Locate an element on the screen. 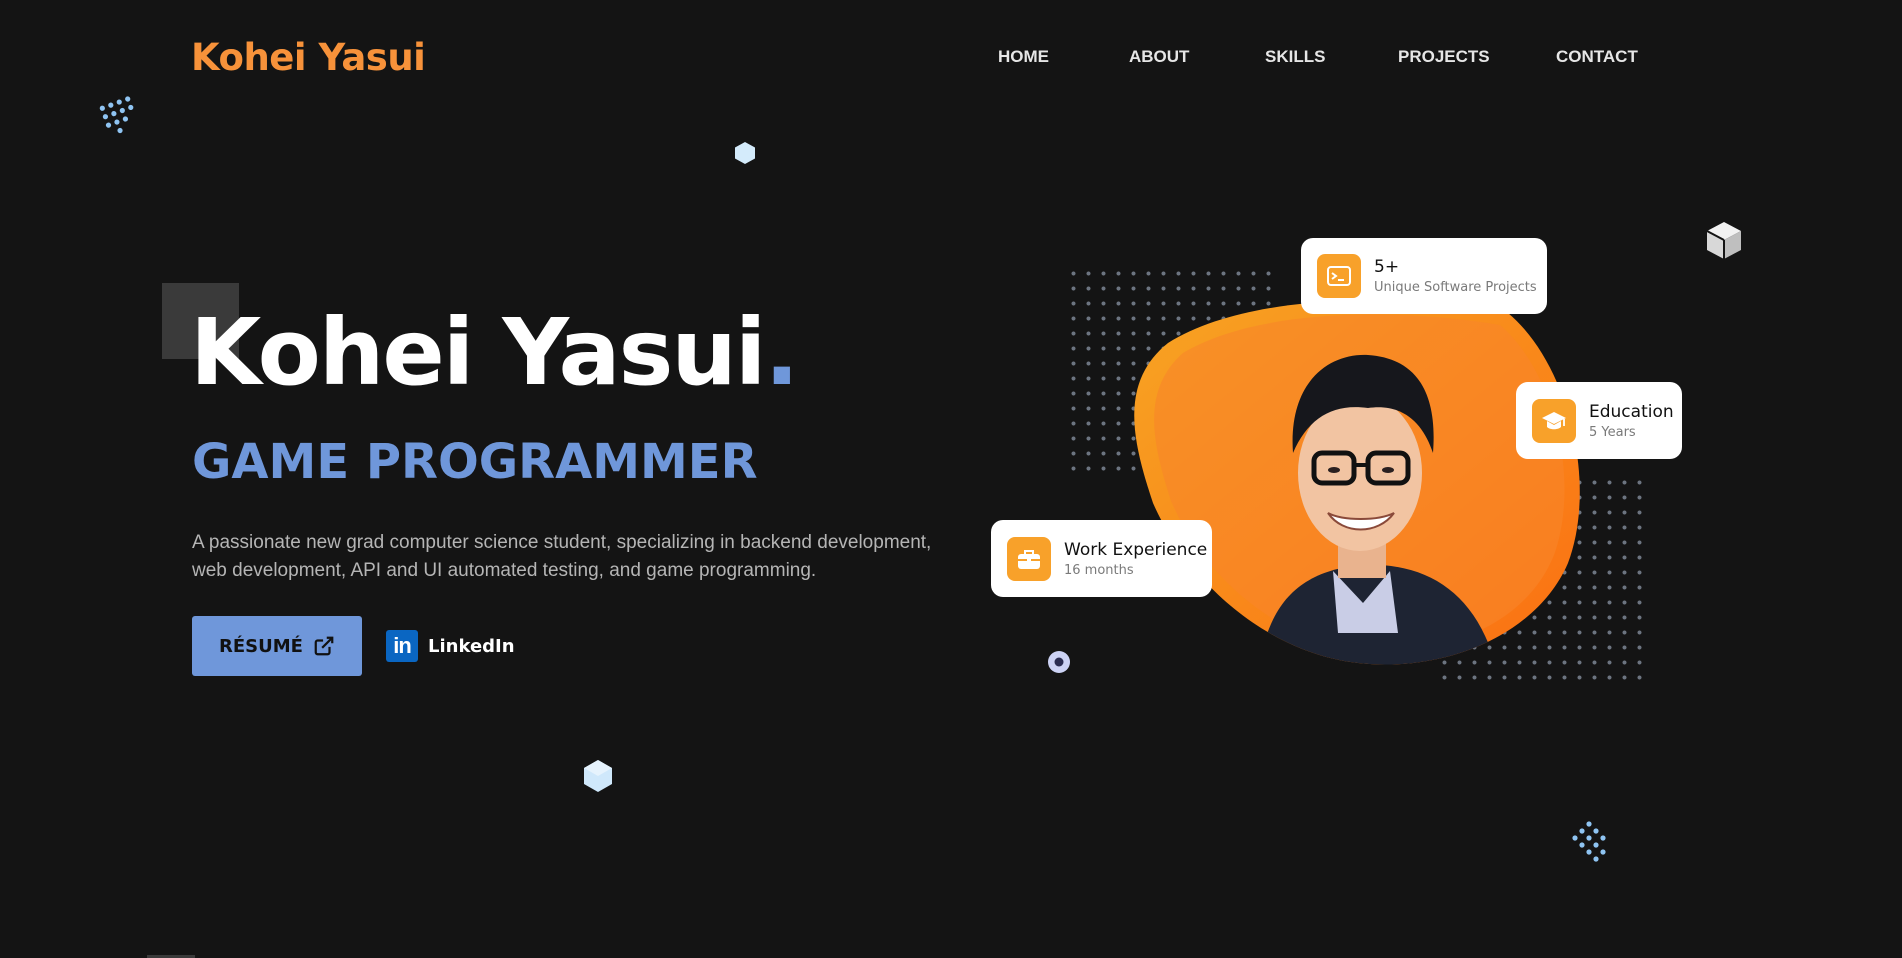 This screenshot has width=1902, height=958. projects-stat-label: Unique Software Projects is located at coordinates (1455, 287).